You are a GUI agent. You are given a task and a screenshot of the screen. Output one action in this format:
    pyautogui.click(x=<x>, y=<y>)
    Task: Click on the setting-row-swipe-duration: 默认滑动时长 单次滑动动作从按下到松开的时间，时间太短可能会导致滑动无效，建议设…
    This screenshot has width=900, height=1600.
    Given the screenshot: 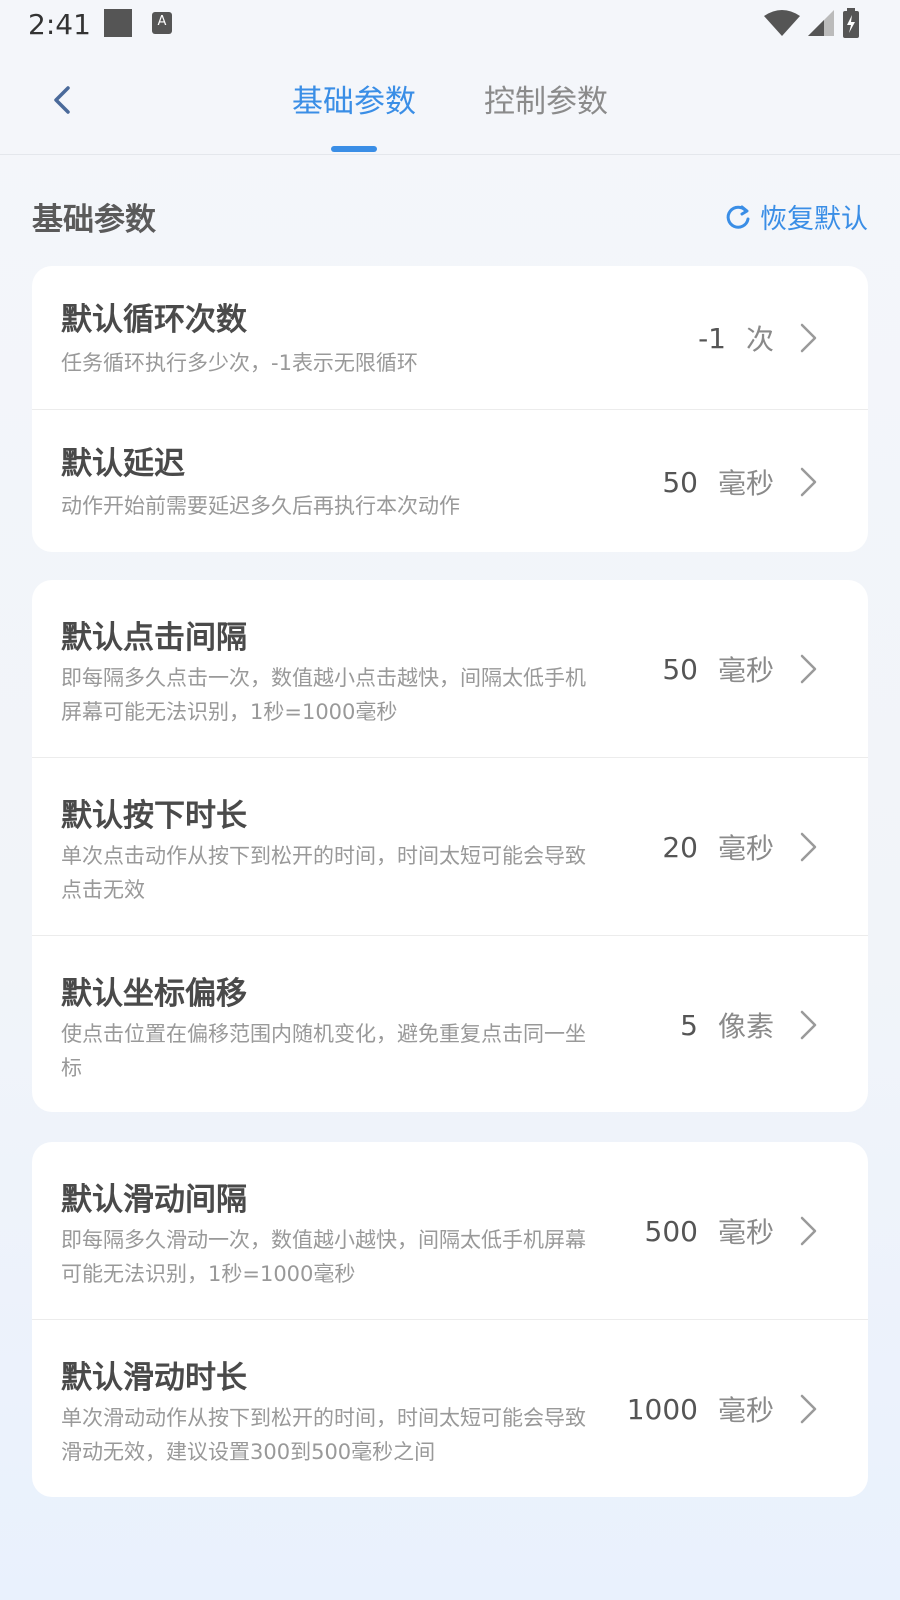 What is the action you would take?
    pyautogui.click(x=450, y=1408)
    